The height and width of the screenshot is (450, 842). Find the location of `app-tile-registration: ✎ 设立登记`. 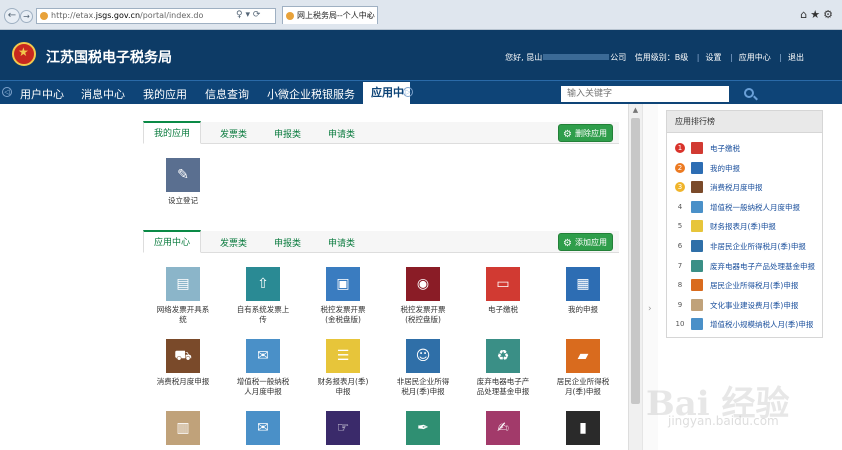

app-tile-registration: ✎ 设立登记 is located at coordinates (183, 182).